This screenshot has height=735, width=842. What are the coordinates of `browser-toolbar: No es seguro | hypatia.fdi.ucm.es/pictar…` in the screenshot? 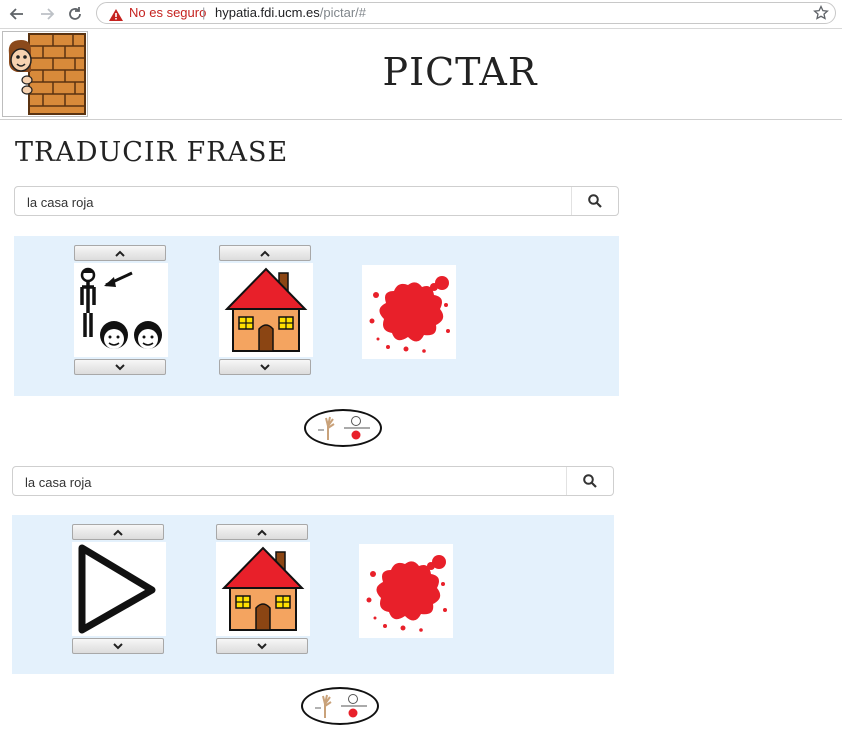 It's located at (421, 14).